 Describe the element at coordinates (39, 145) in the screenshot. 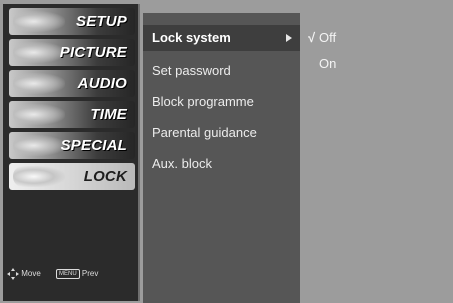

I see `special-icon` at that location.